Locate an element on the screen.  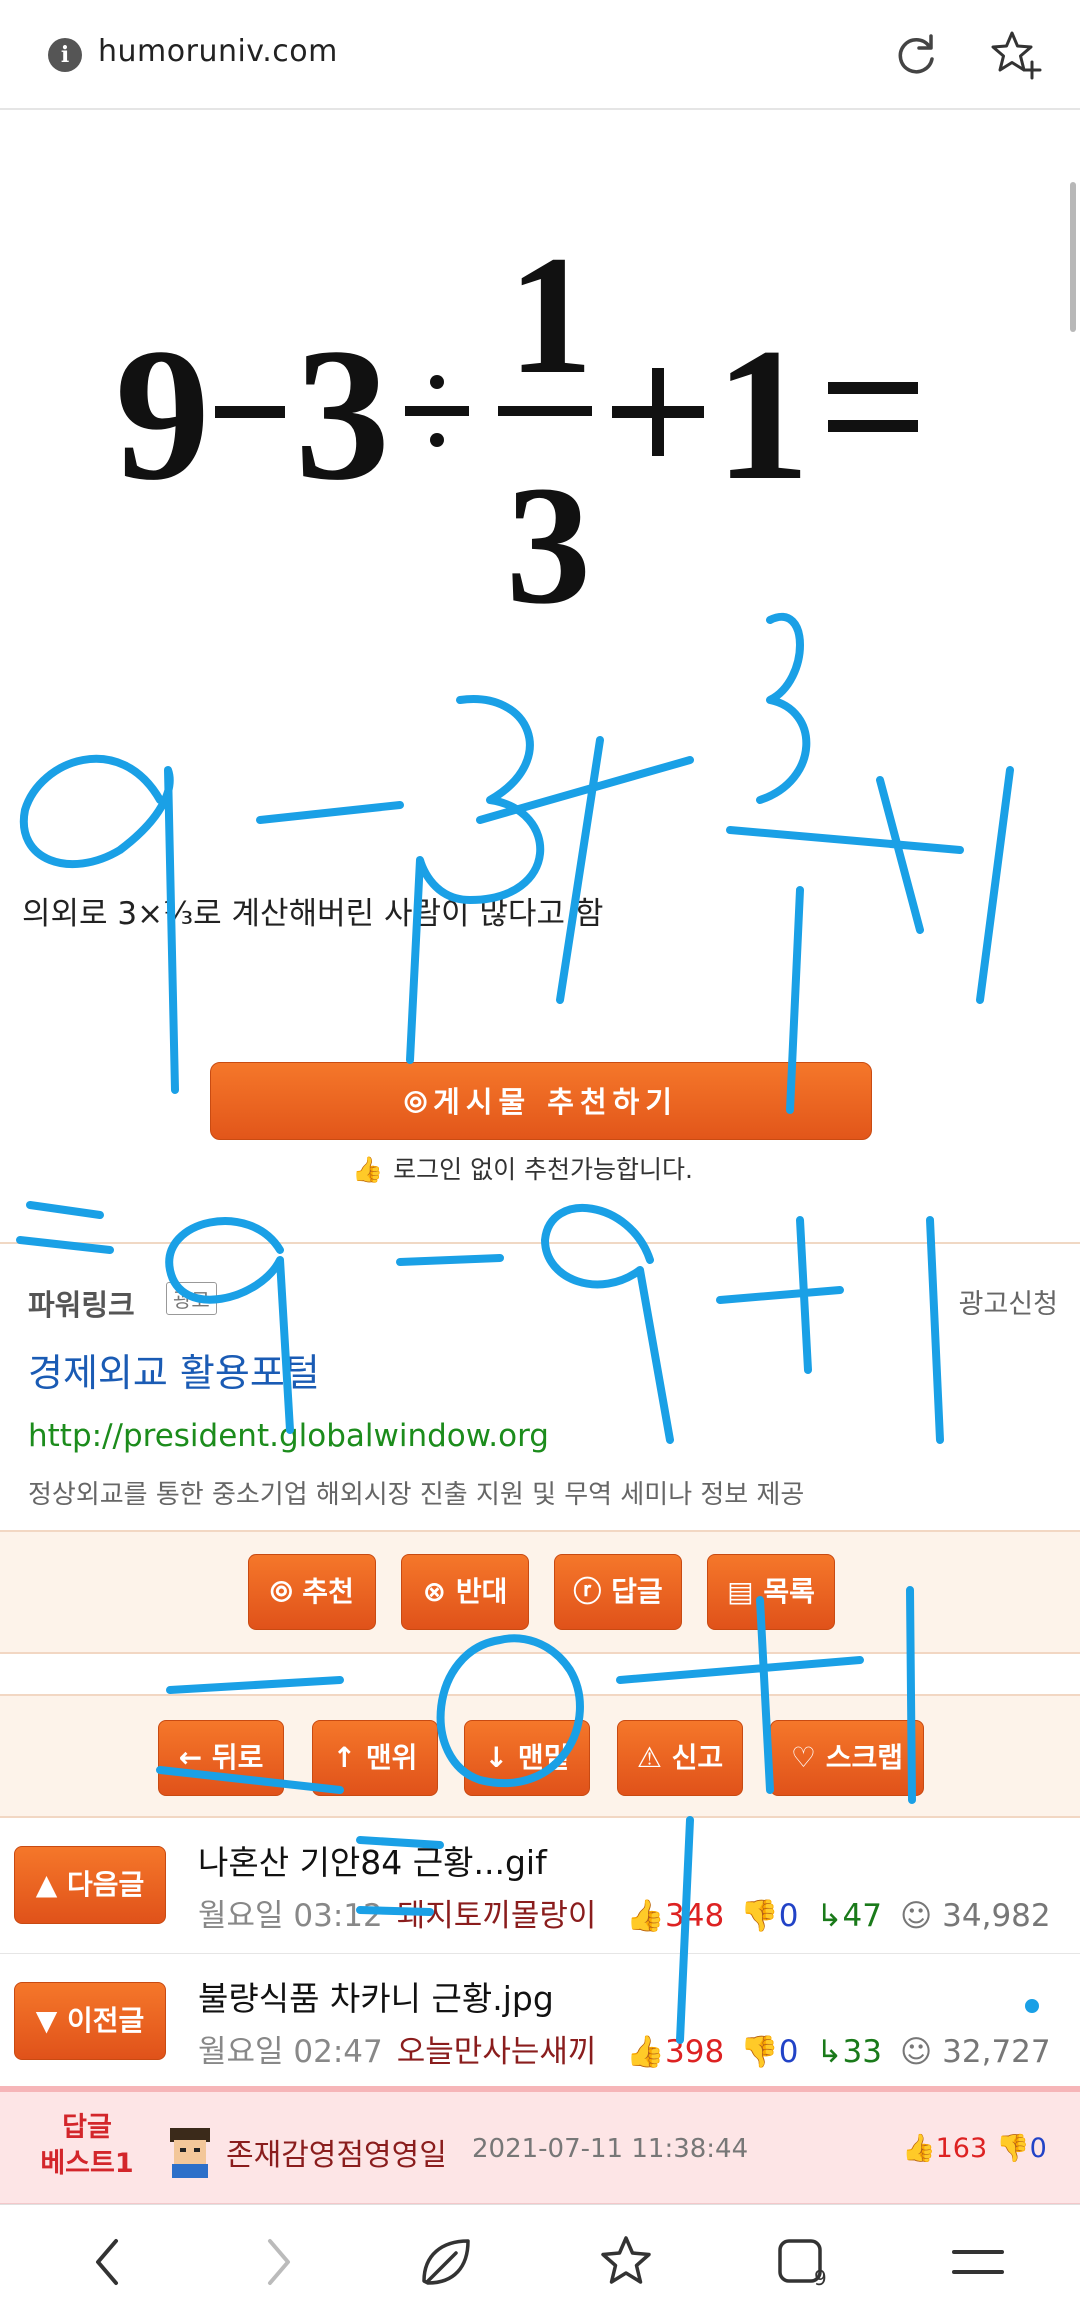
scrollbar-thumb is located at coordinates (1073, 257).